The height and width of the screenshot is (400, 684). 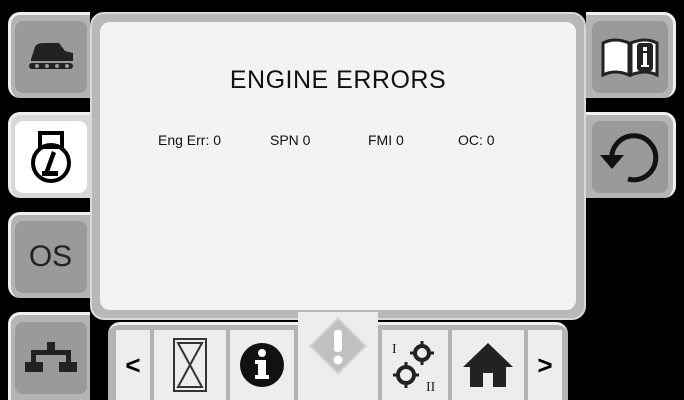 I want to click on spn-value: SPN 0, so click(x=290, y=140).